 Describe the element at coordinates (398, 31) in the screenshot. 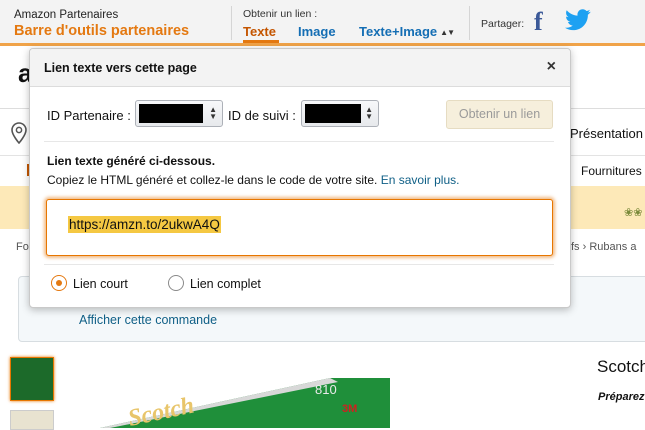

I see `tab-texte-image-label: Texte+Image` at that location.